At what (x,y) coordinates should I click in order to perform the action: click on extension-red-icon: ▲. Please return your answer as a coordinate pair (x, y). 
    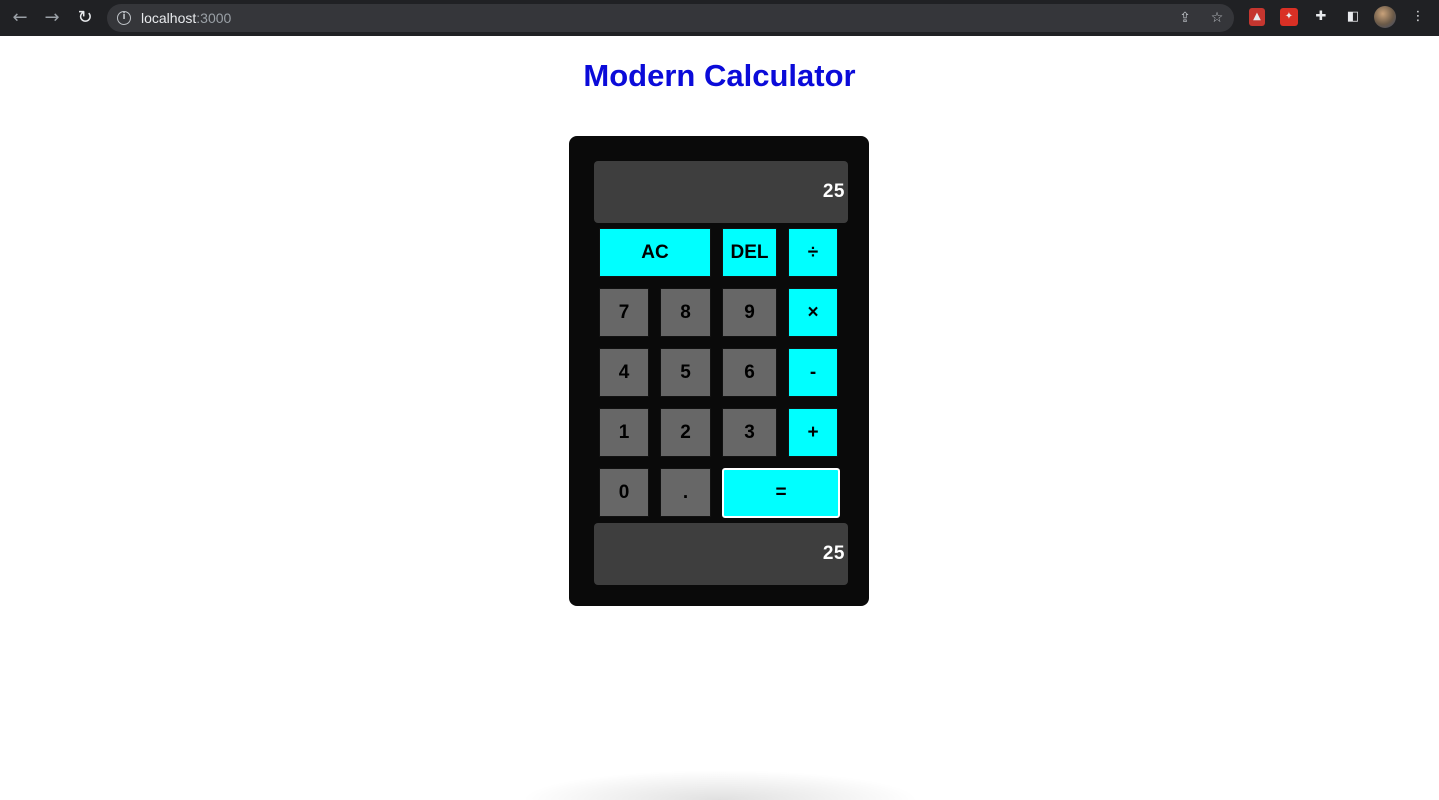
    Looking at the image, I should click on (1257, 17).